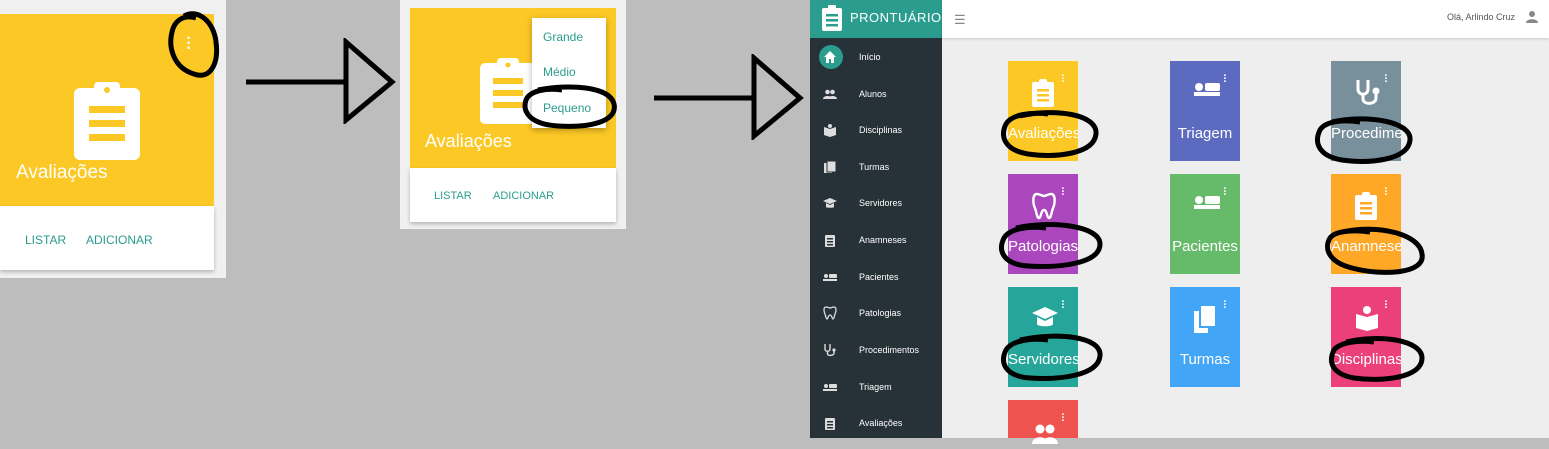  I want to click on clipboard-logo-icon, so click(832, 18).